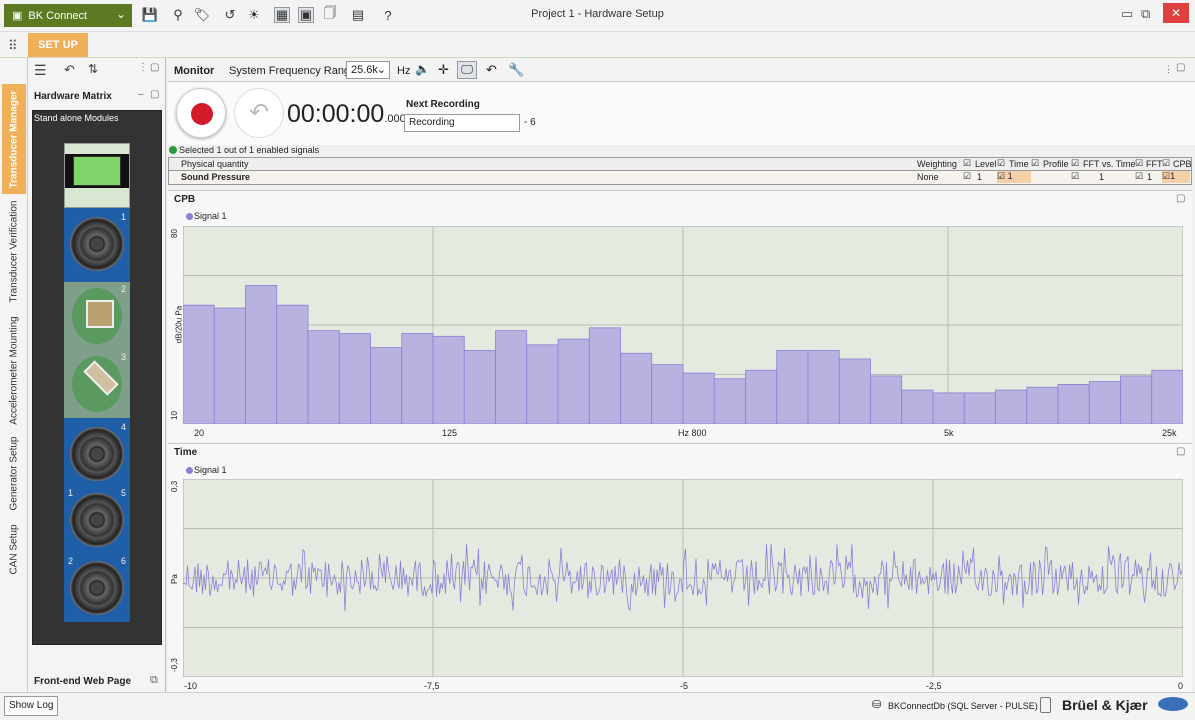  I want to click on time-xtick: -7,5, so click(432, 686).